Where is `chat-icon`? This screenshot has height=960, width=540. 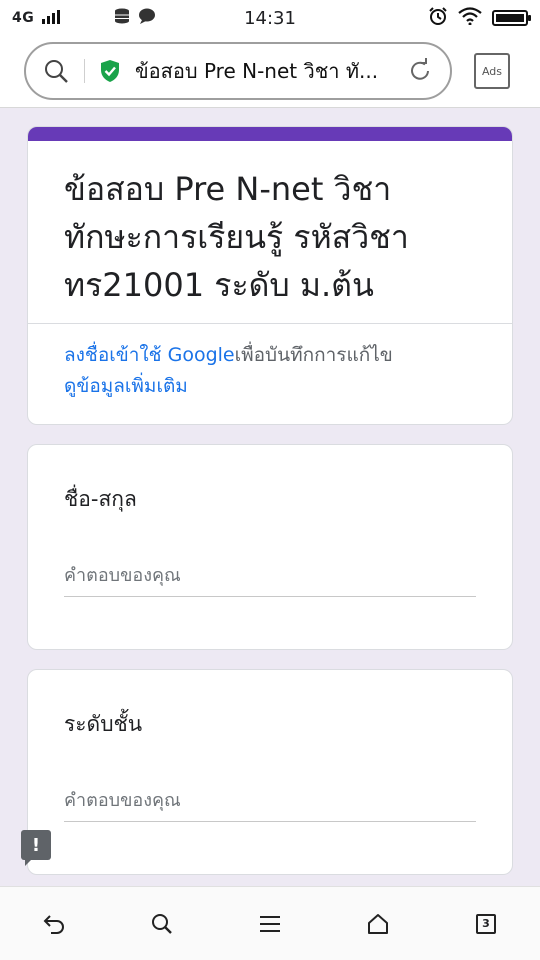 chat-icon is located at coordinates (147, 18).